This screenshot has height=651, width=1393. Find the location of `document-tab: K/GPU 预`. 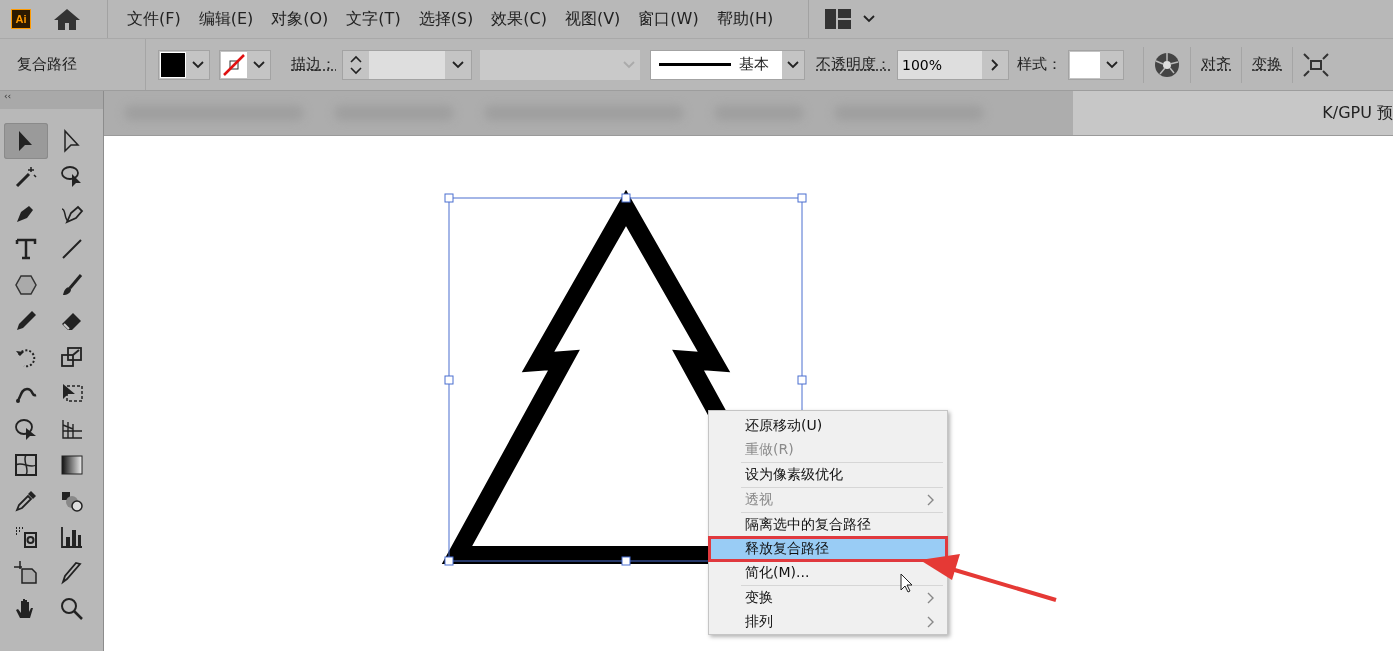

document-tab: K/GPU 预 is located at coordinates (1357, 113).